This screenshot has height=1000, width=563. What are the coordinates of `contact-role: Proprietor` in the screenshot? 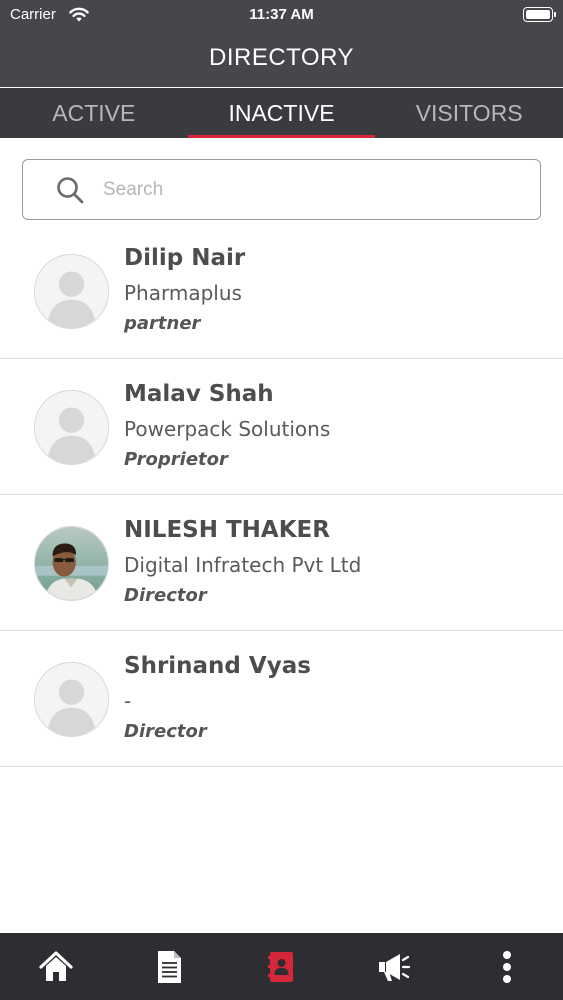 It's located at (176, 459).